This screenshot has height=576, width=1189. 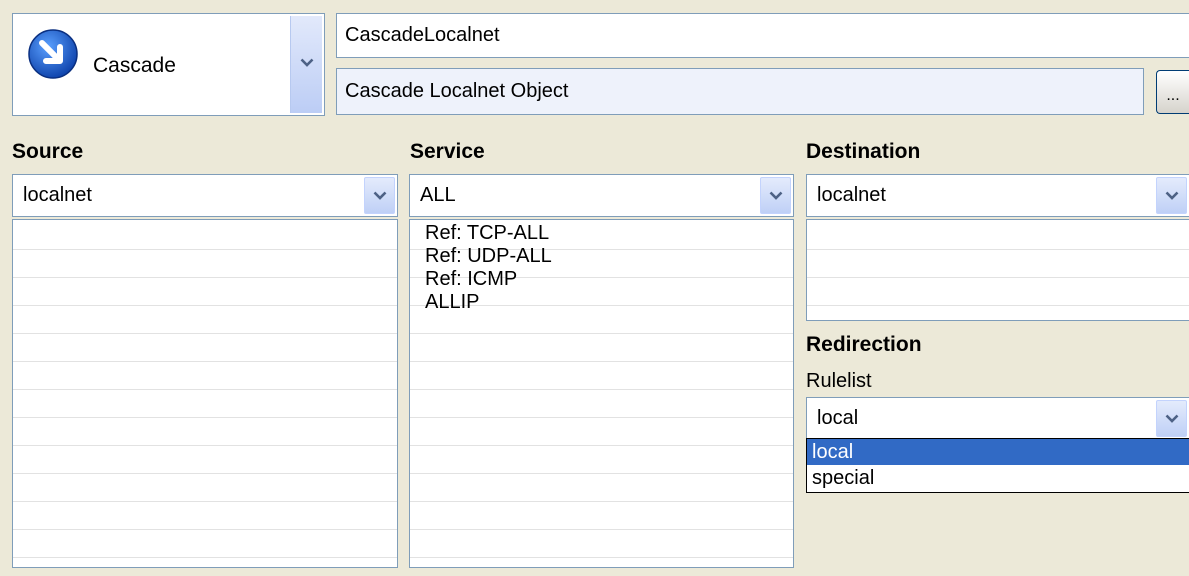 What do you see at coordinates (134, 65) in the screenshot?
I see `action-label: Cascade` at bounding box center [134, 65].